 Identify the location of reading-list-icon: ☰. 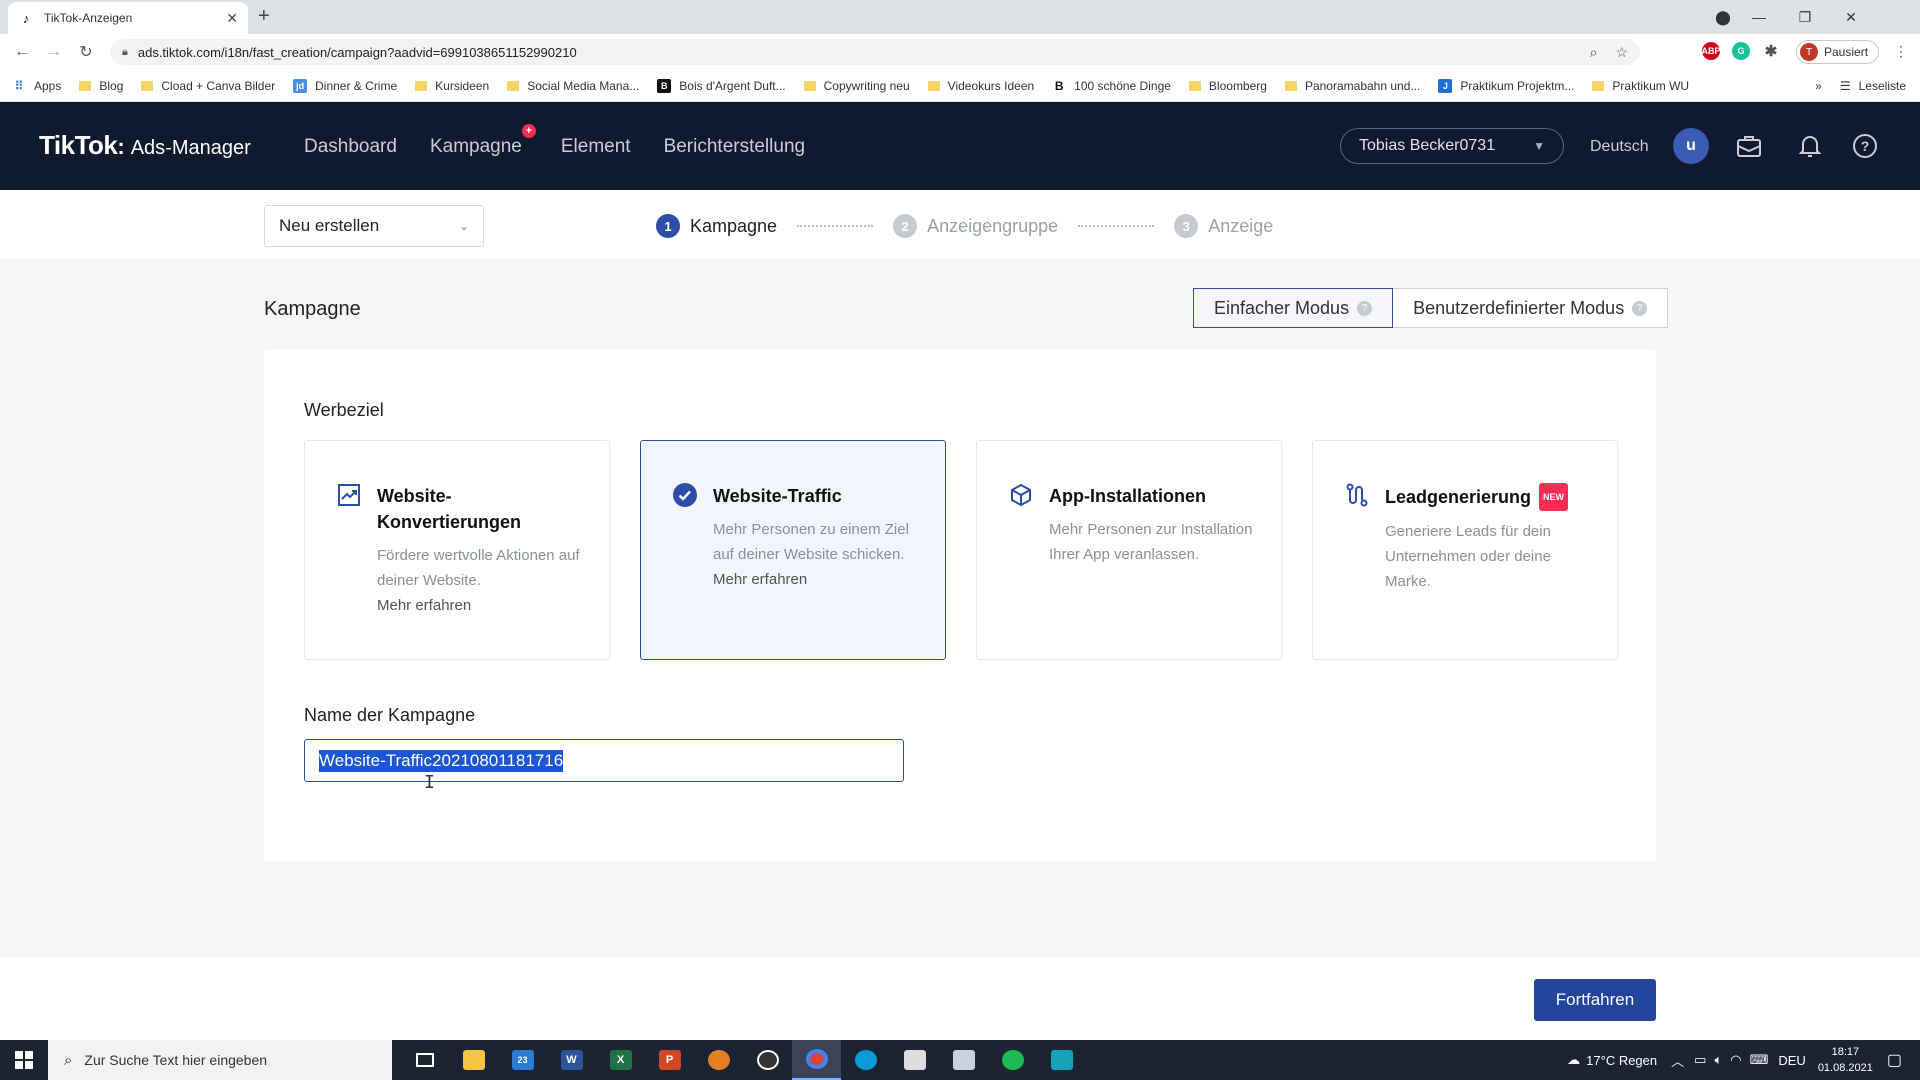
(1845, 86).